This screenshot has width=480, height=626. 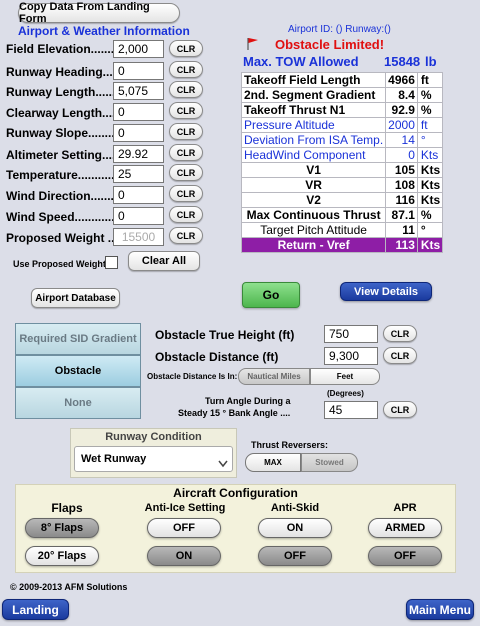 What do you see at coordinates (401, 95) in the screenshot?
I see `result-value: 8.4` at bounding box center [401, 95].